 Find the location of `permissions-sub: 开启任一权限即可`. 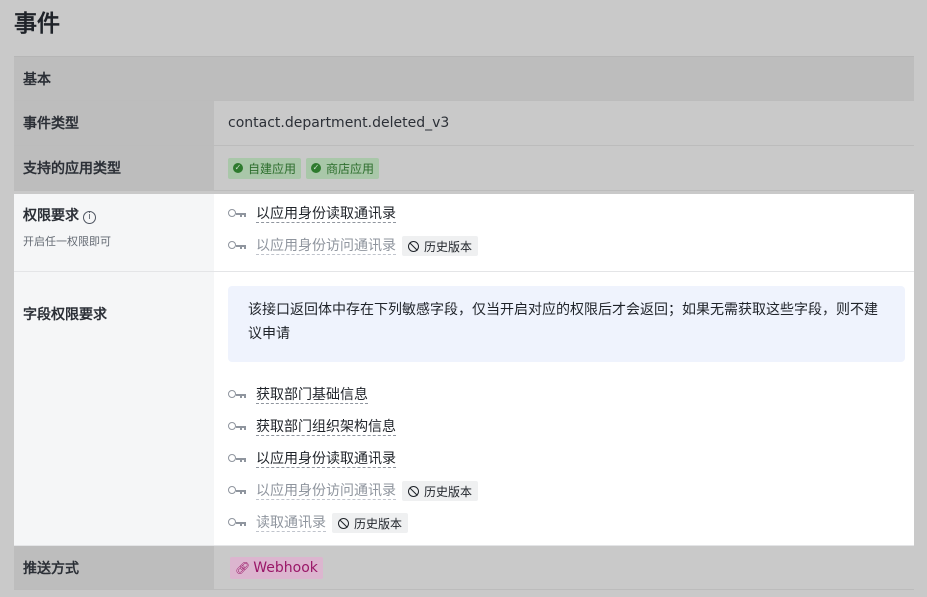

permissions-sub: 开启任一权限即可 is located at coordinates (67, 241).